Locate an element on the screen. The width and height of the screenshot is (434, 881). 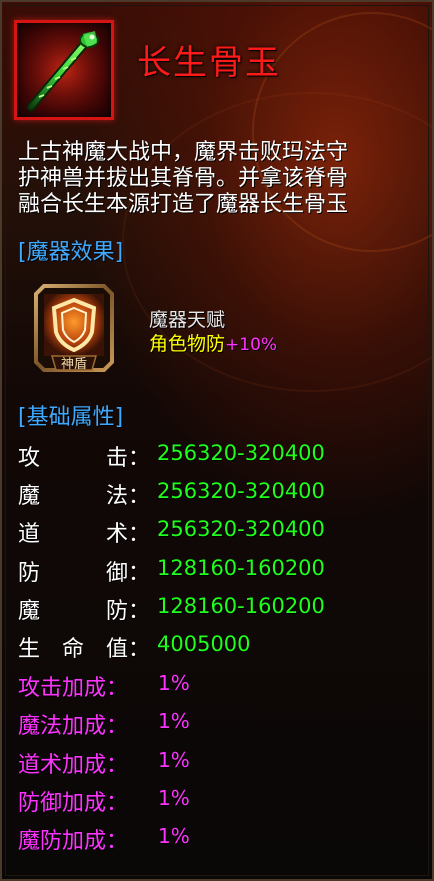
description-line: 上古神魔大战中，魔界击败玛法守 is located at coordinates (183, 152).